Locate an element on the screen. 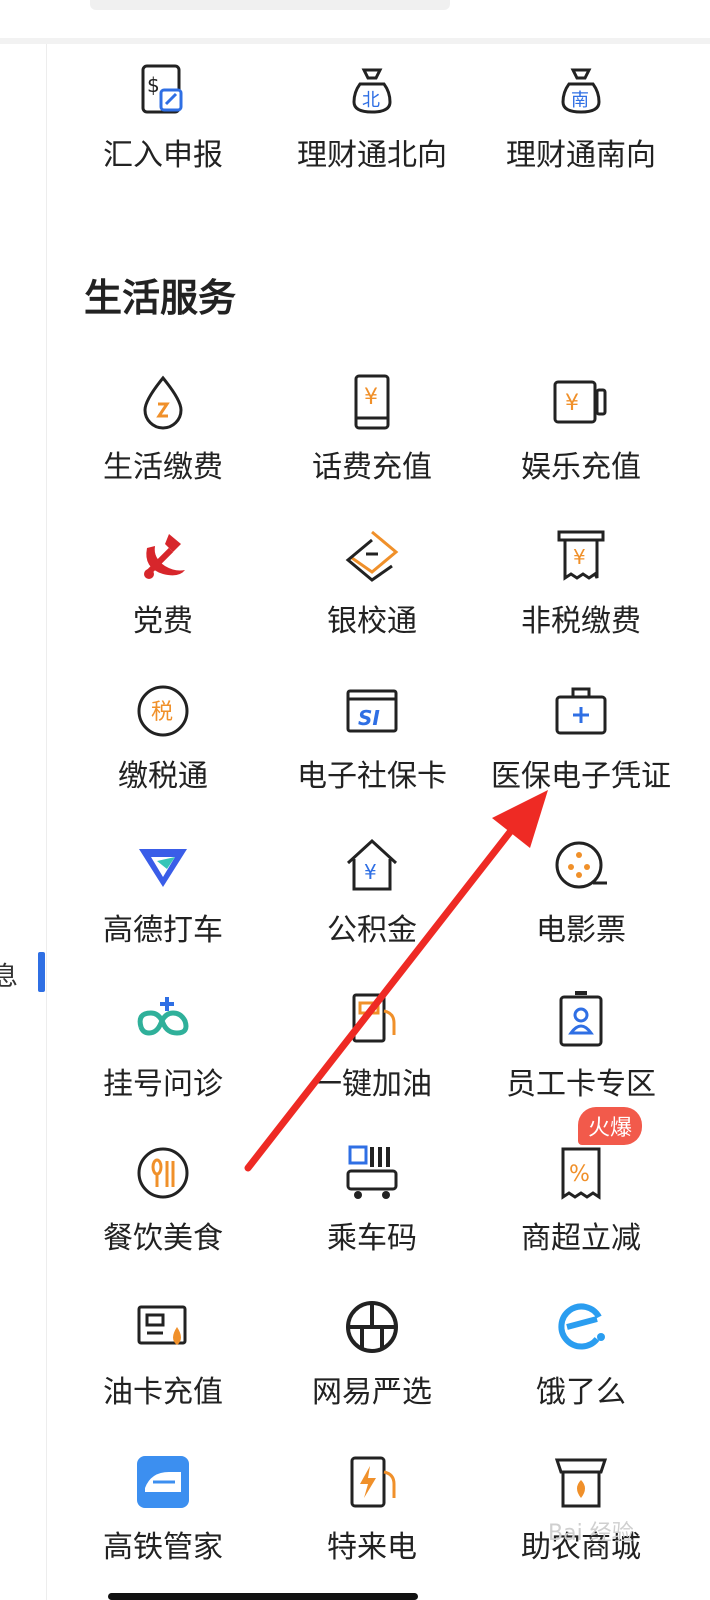  service-northbound: 北 理财通北向 is located at coordinates (372, 130).